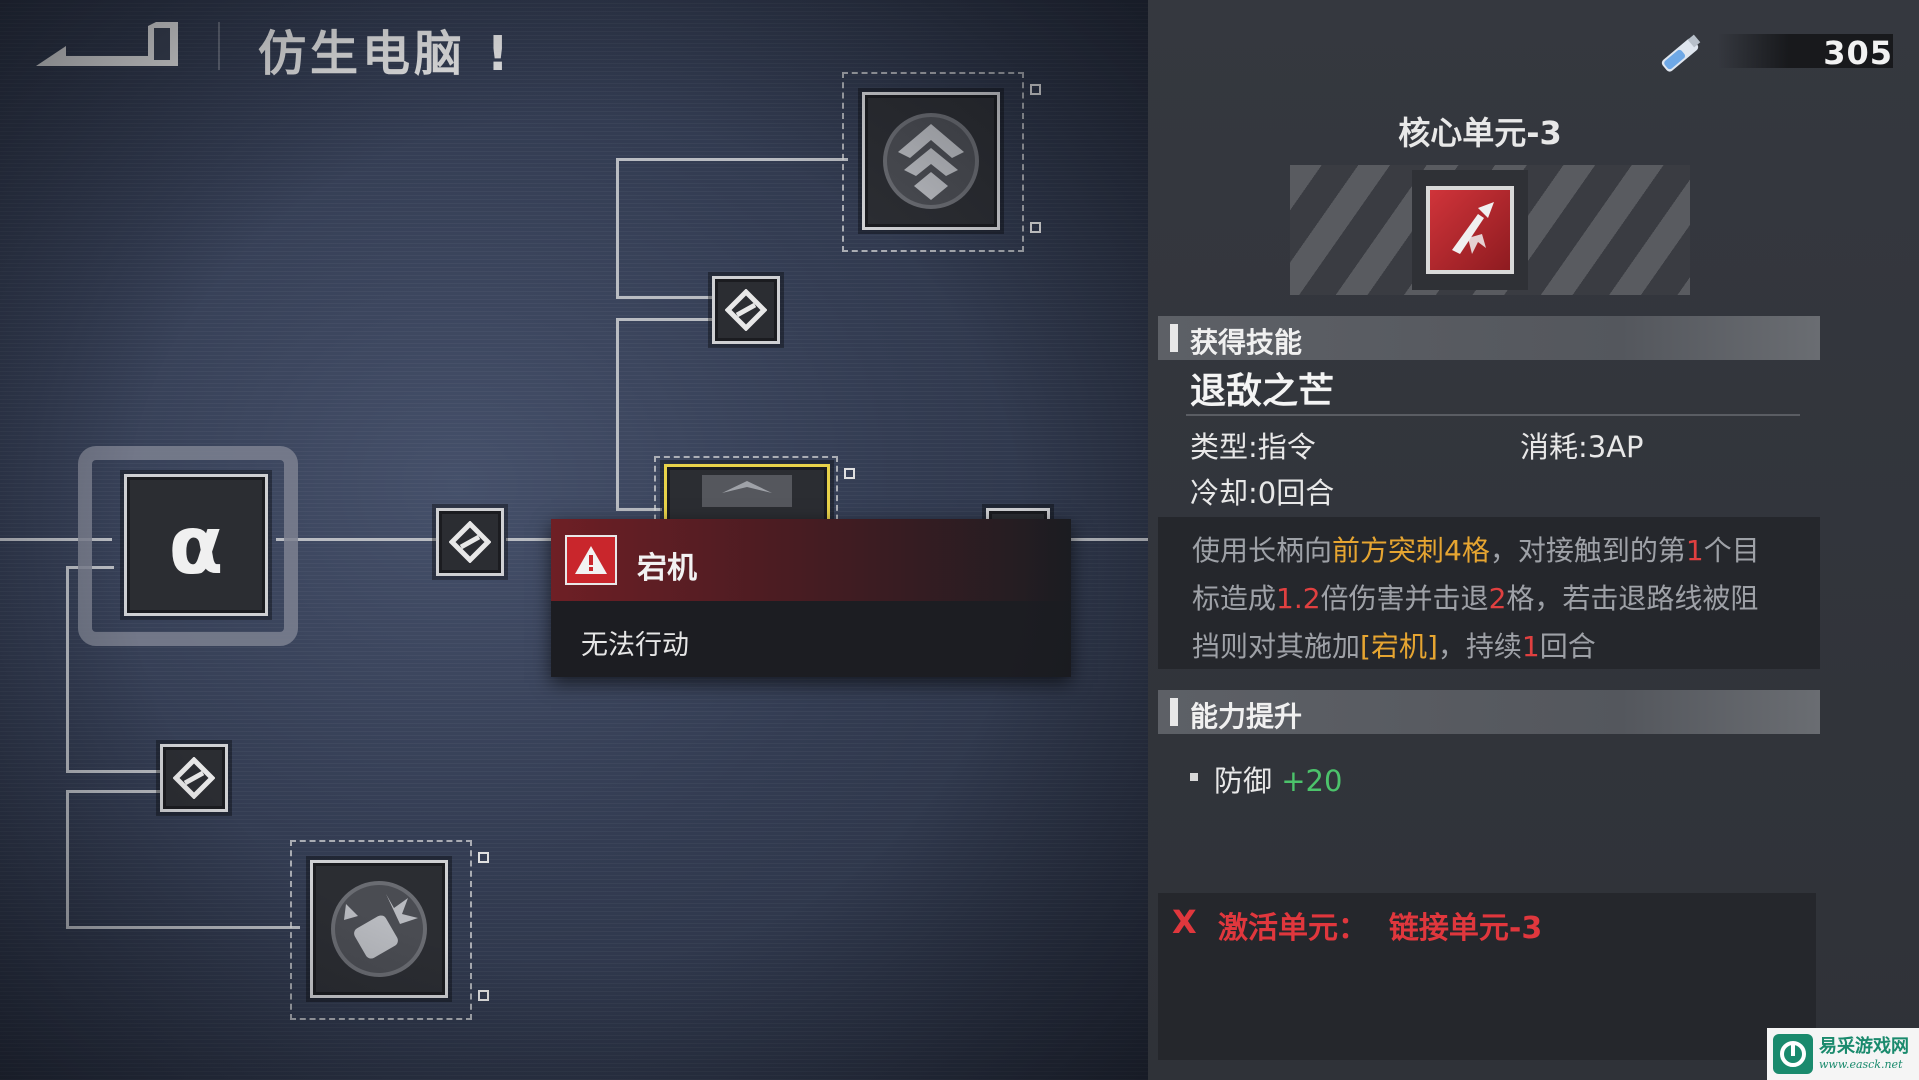 The width and height of the screenshot is (1919, 1080). I want to click on activation-requirement: 激活单元： 链接单元-3, so click(1380, 928).